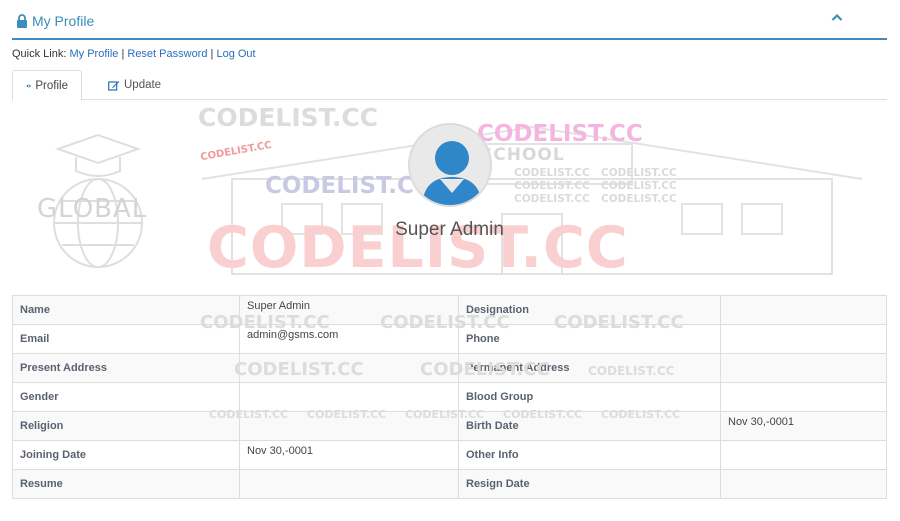 The width and height of the screenshot is (900, 521). What do you see at coordinates (63, 21) in the screenshot?
I see `panel-title: My Profile` at bounding box center [63, 21].